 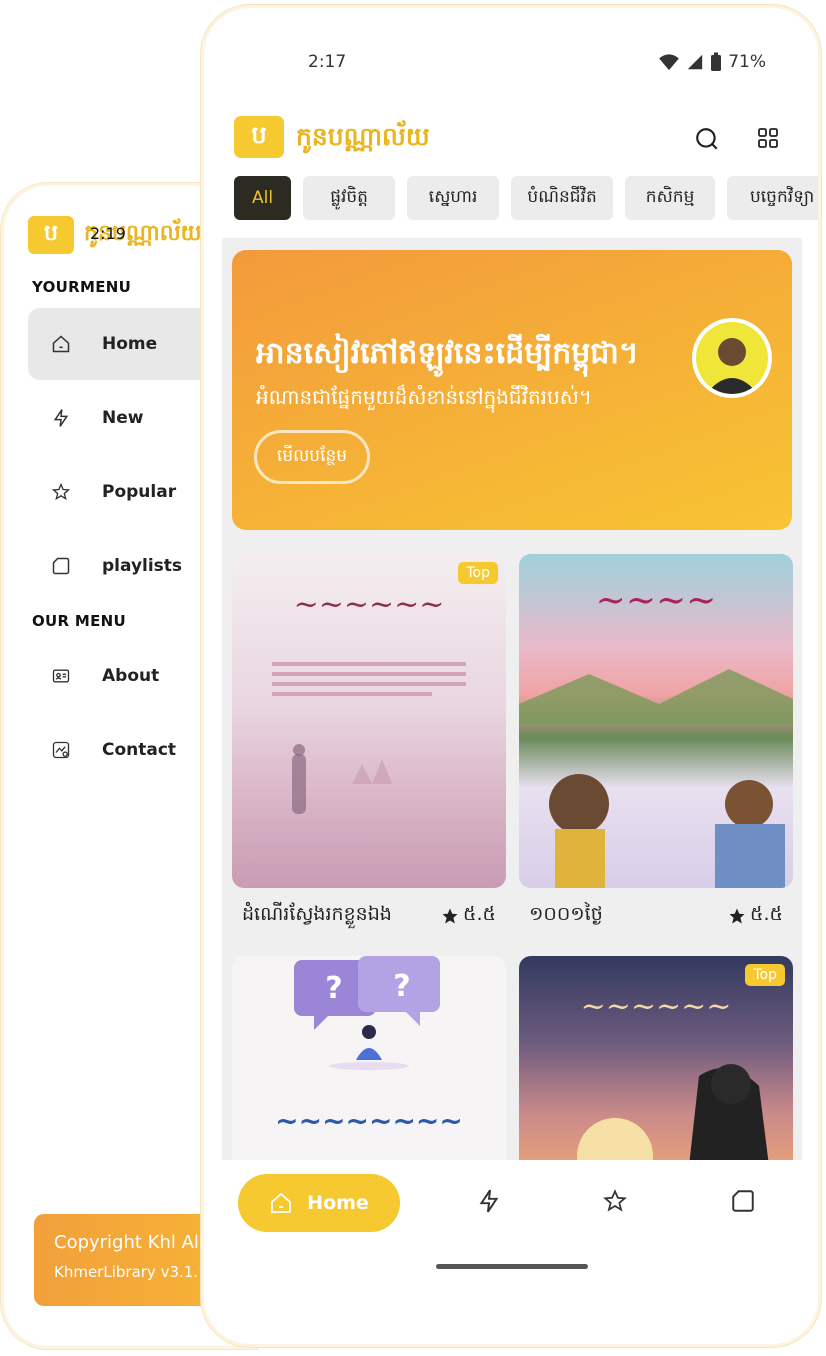 What do you see at coordinates (51, 235) in the screenshot?
I see `drawer-logo: ប` at bounding box center [51, 235].